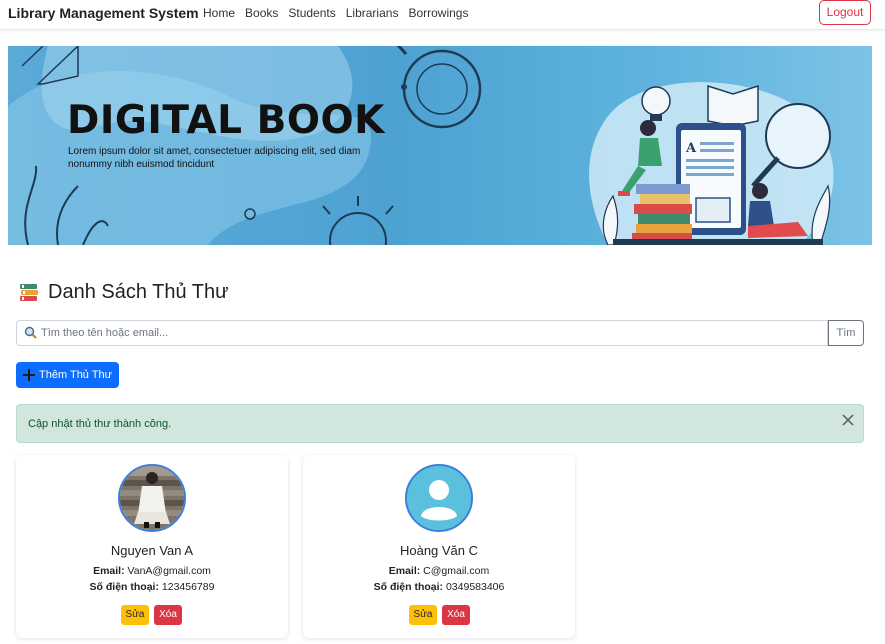  I want to click on add-librarian-label: Thêm Thủ Thư, so click(75, 375).